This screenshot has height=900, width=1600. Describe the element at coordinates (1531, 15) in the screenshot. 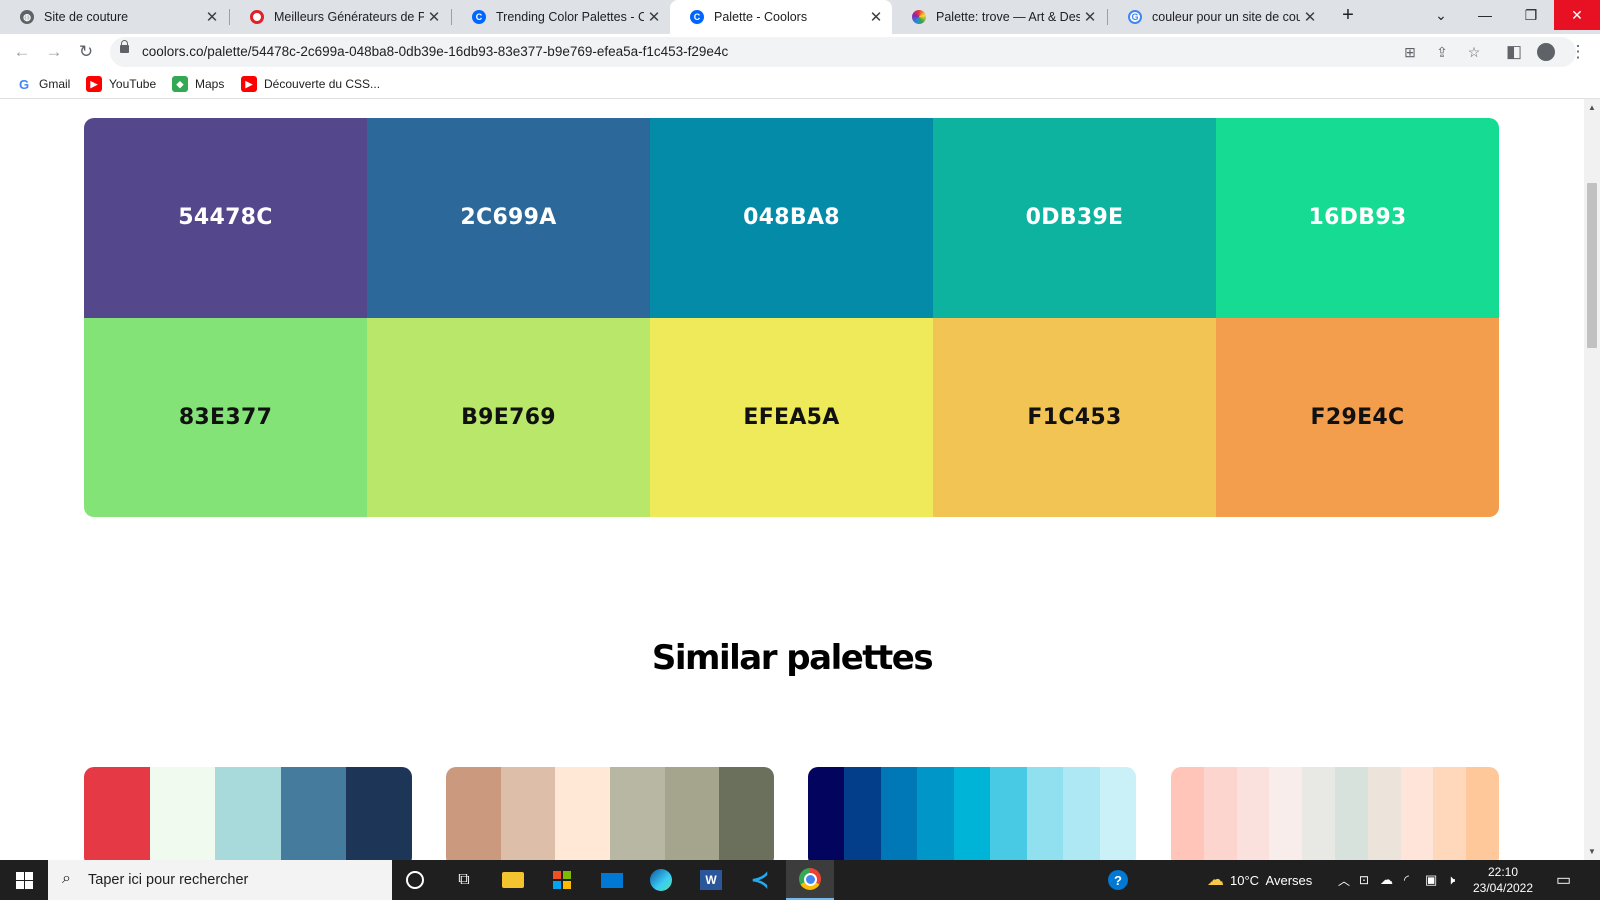

I see `restore-icon: ❐` at that location.